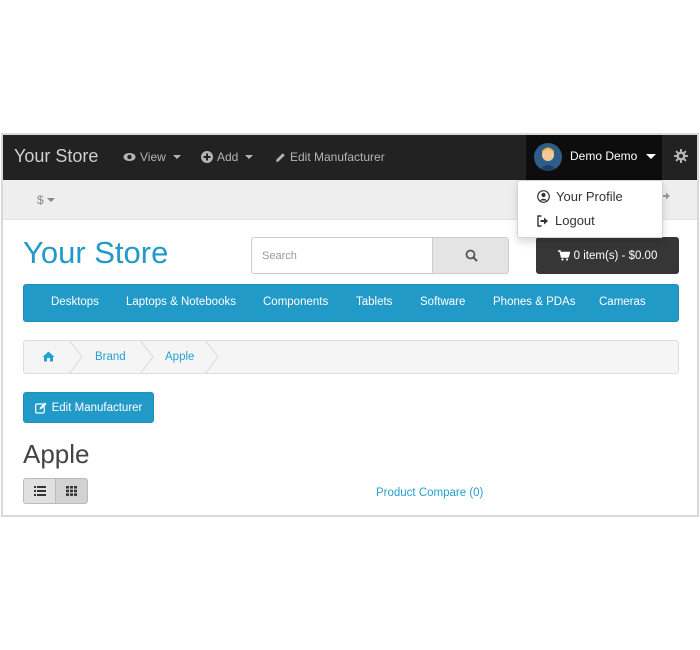  I want to click on pencil-icon, so click(280, 157).